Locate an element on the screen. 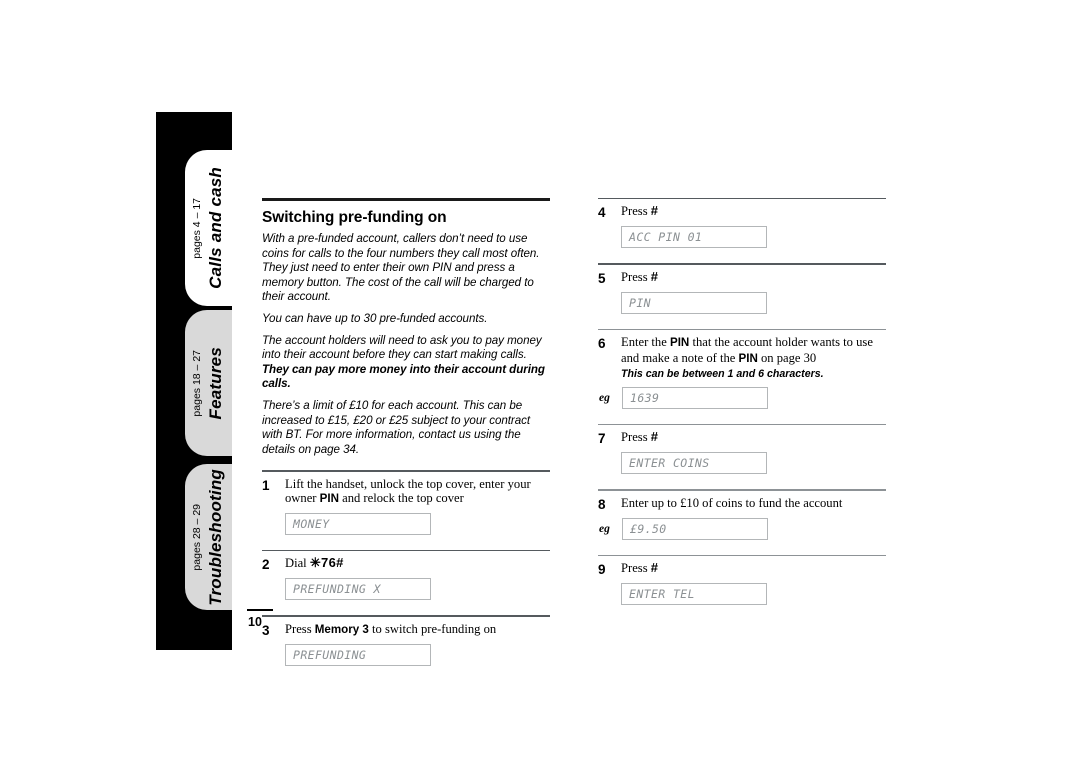  lcd-display: ENTER TEL is located at coordinates (694, 594).